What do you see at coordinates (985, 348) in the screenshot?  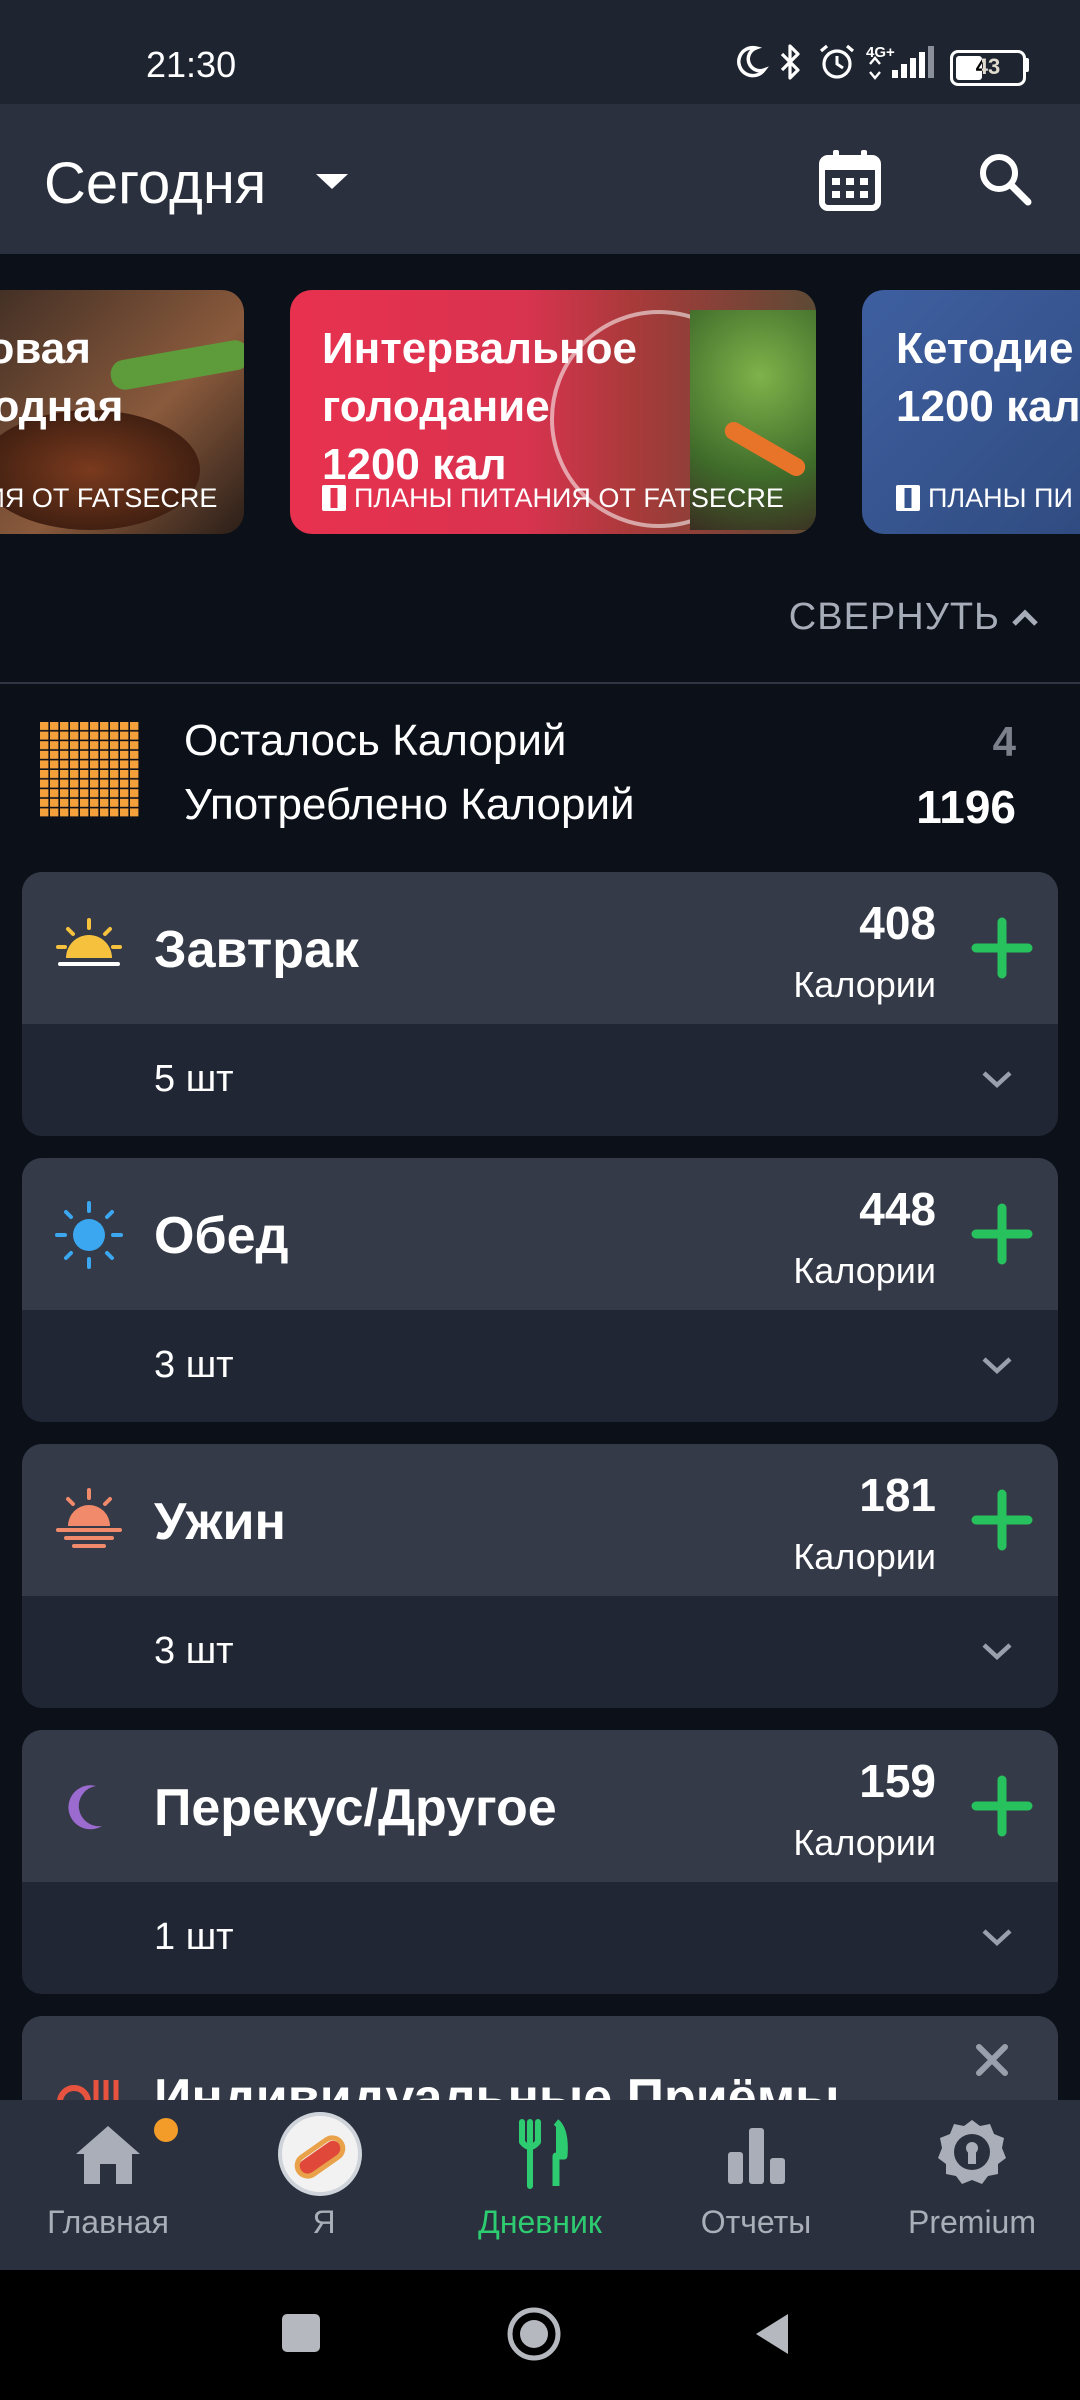 I see `banner-title-line: Кетодие` at bounding box center [985, 348].